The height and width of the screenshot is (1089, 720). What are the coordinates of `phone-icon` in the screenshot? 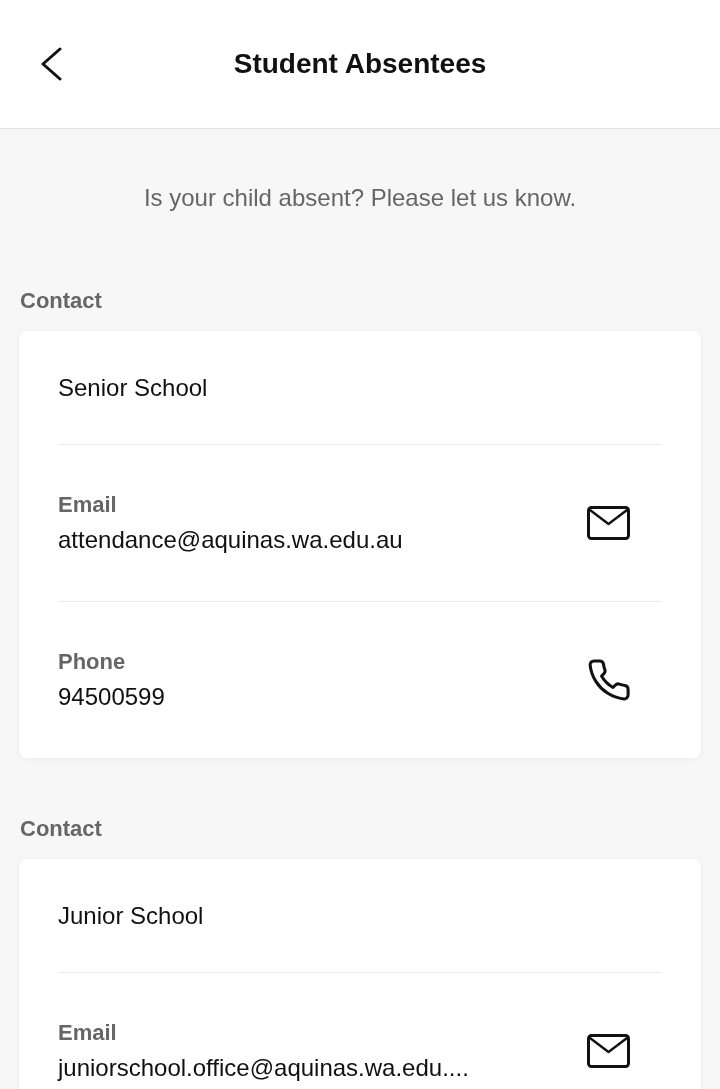 It's located at (609, 680).